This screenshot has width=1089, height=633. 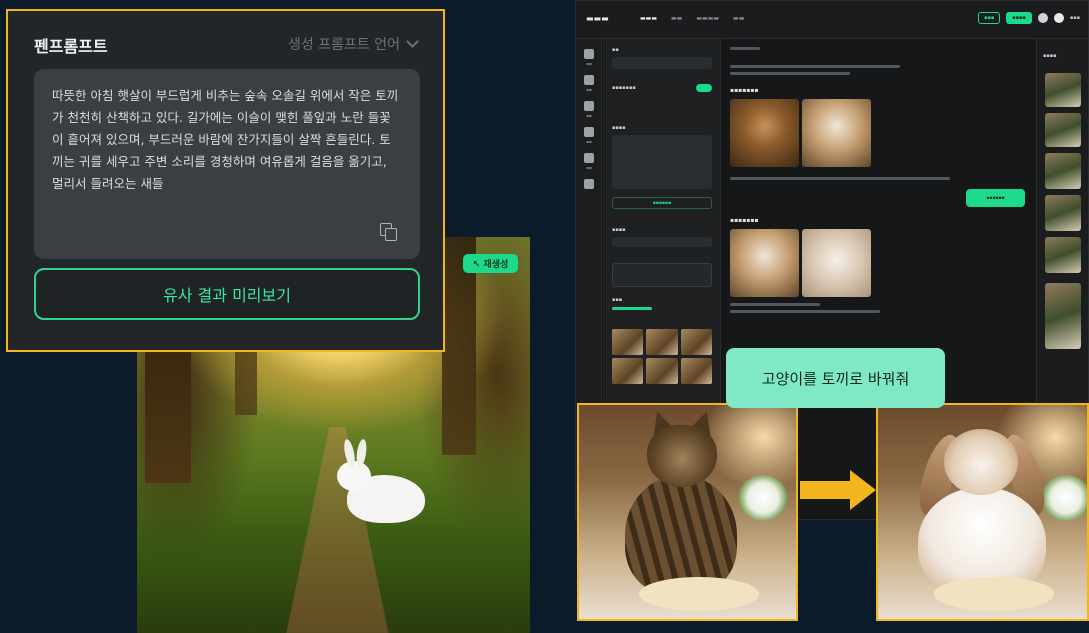 I want to click on result-cat-image, so click(x=764, y=133).